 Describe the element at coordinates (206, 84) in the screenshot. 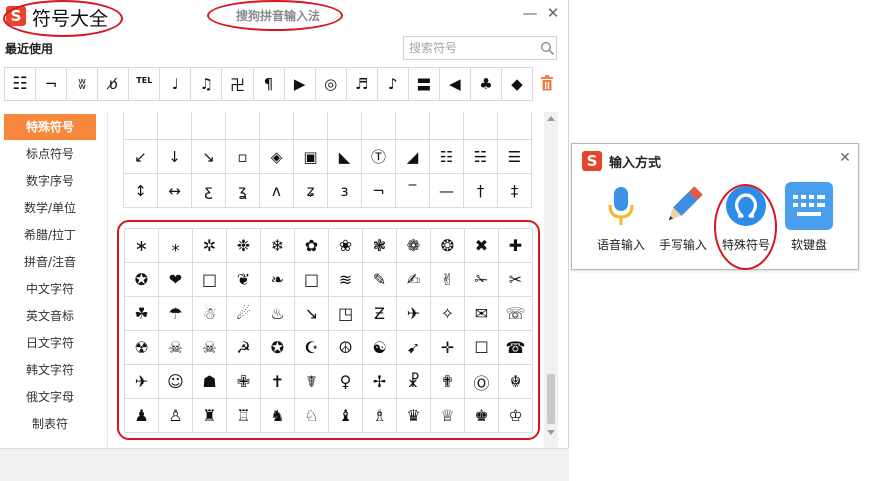

I see `recent-symbol-cell: ♫` at that location.